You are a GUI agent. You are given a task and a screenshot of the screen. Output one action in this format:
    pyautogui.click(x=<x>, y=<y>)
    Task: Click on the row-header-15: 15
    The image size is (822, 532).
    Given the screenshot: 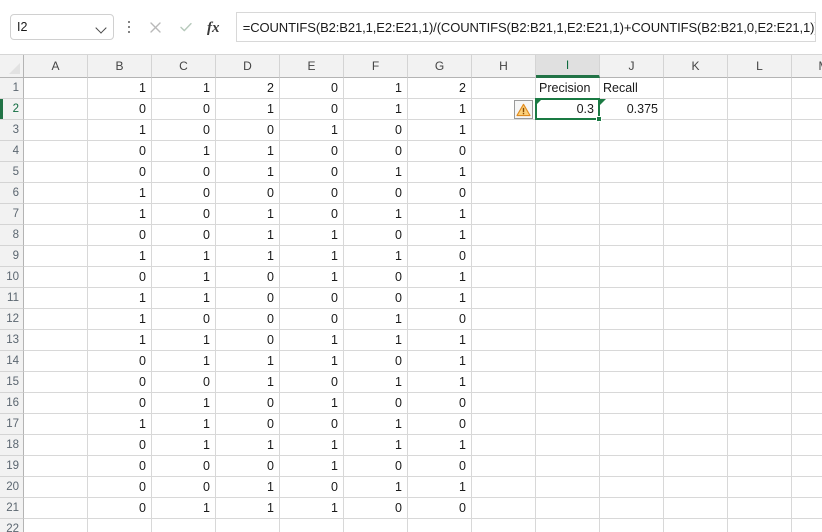 What is the action you would take?
    pyautogui.click(x=12, y=382)
    